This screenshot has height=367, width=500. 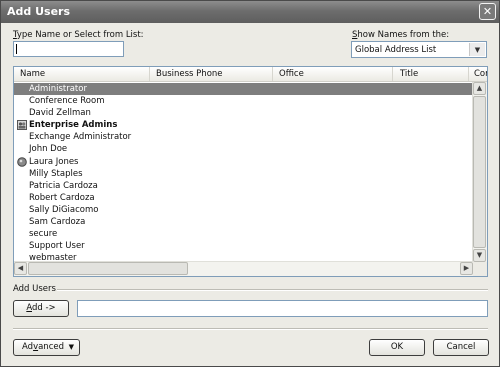 What do you see at coordinates (211, 74) in the screenshot?
I see `column-header-business-phone: Business Phone` at bounding box center [211, 74].